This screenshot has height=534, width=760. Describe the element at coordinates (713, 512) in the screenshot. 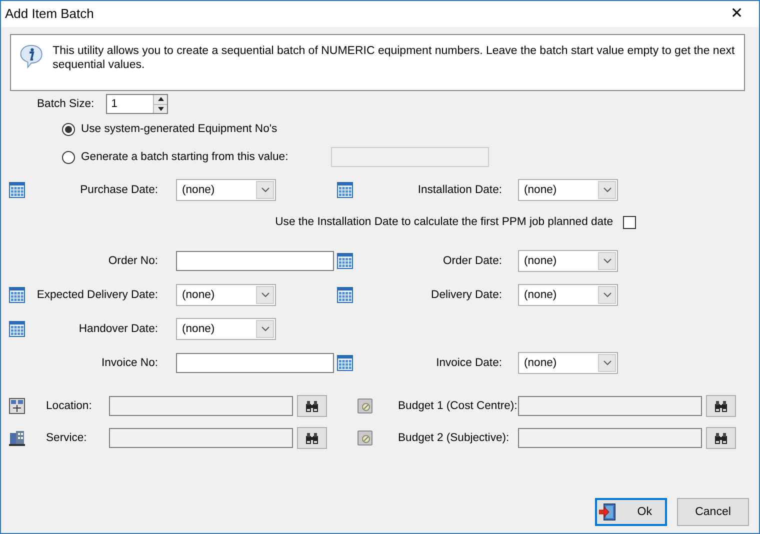

I see `cancel-button: Cancel` at that location.